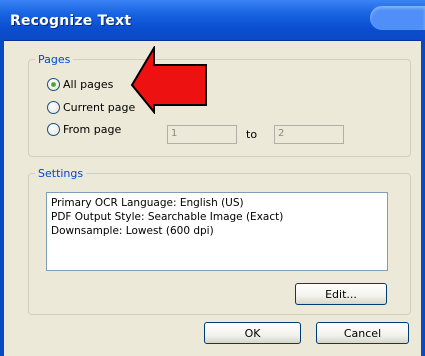 This screenshot has width=425, height=356. I want to click on all-pages-label: All pages, so click(88, 84).